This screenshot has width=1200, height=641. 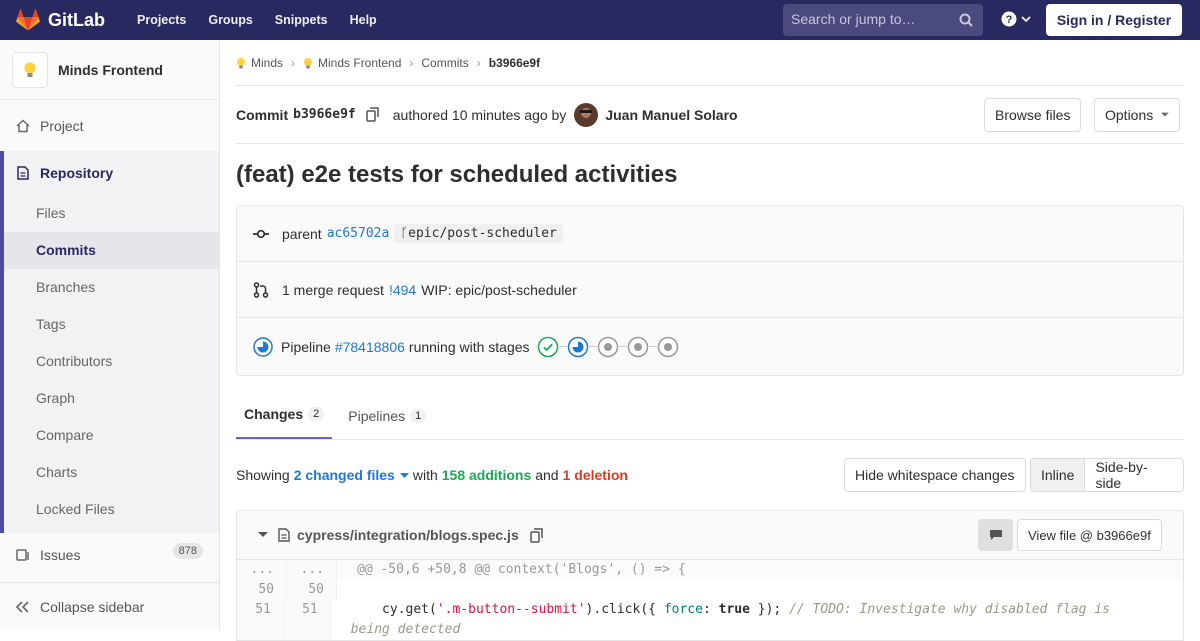 I want to click on breadcrumb-minds-frontend: Minds Frontend, so click(x=352, y=63).